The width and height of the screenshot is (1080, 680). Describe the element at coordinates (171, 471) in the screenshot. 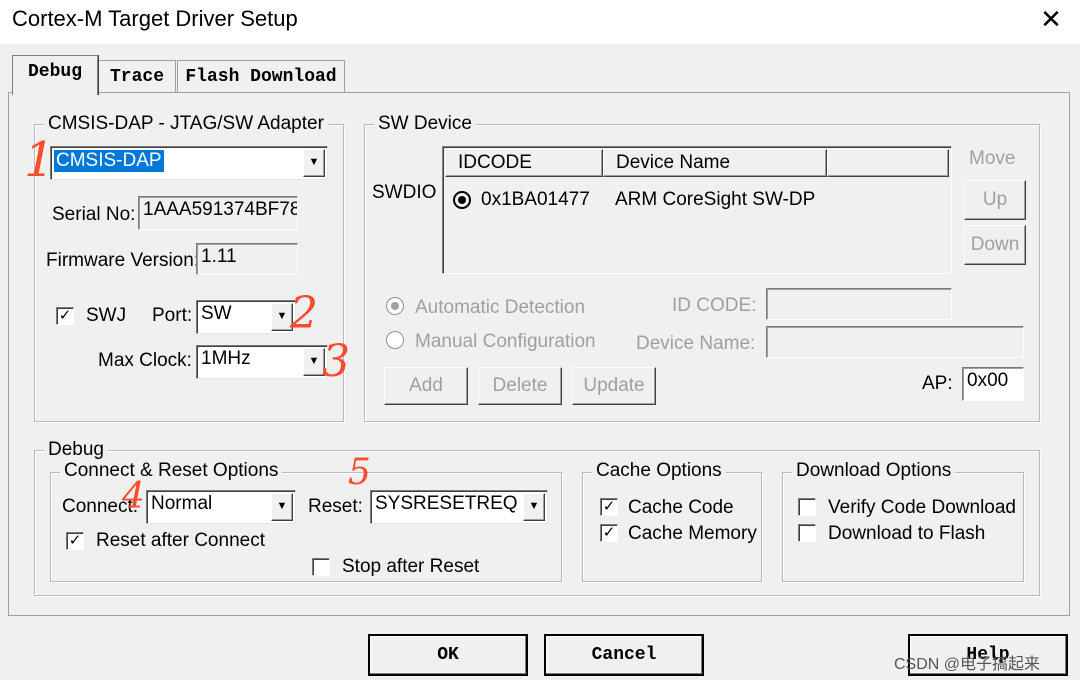

I see `connect-reset-group-label: Connect & Reset Options` at that location.